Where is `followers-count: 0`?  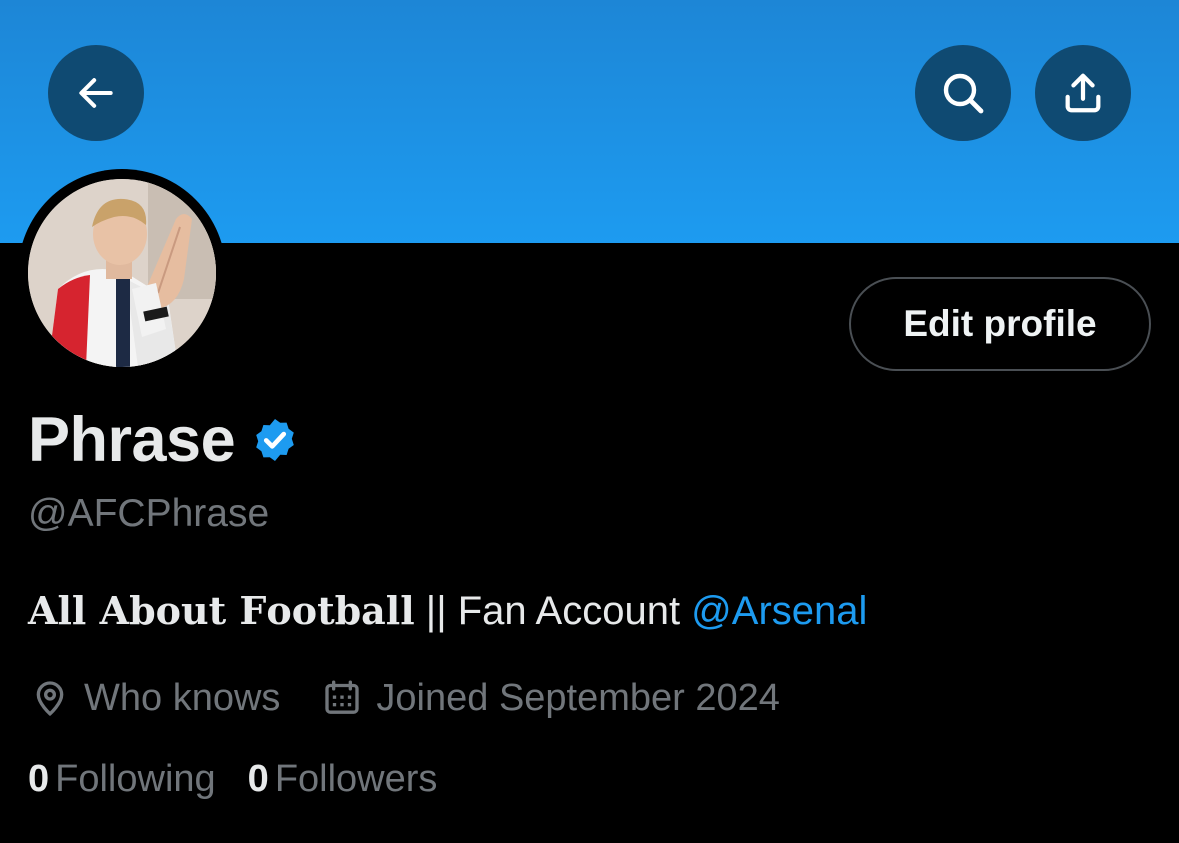 followers-count: 0 is located at coordinates (258, 779).